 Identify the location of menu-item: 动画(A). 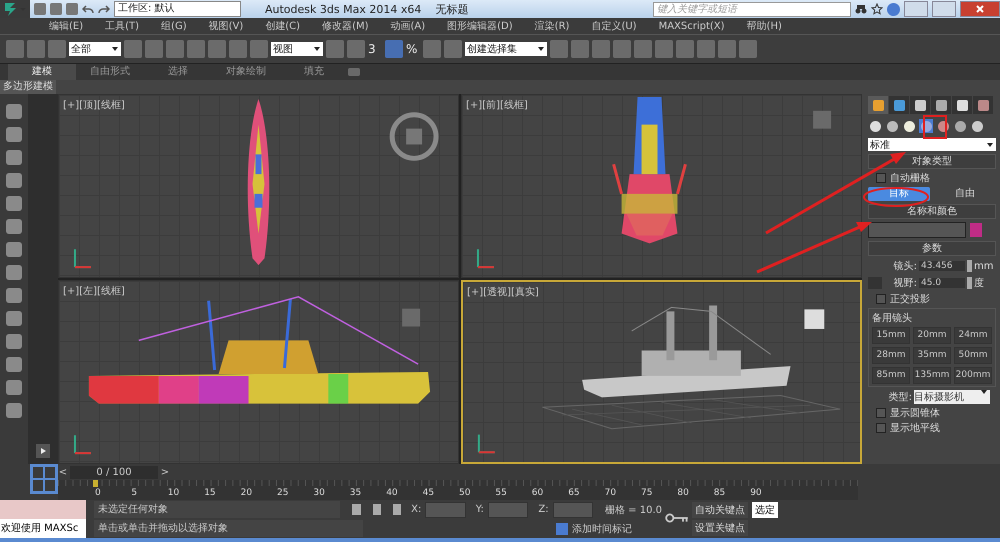
(408, 26).